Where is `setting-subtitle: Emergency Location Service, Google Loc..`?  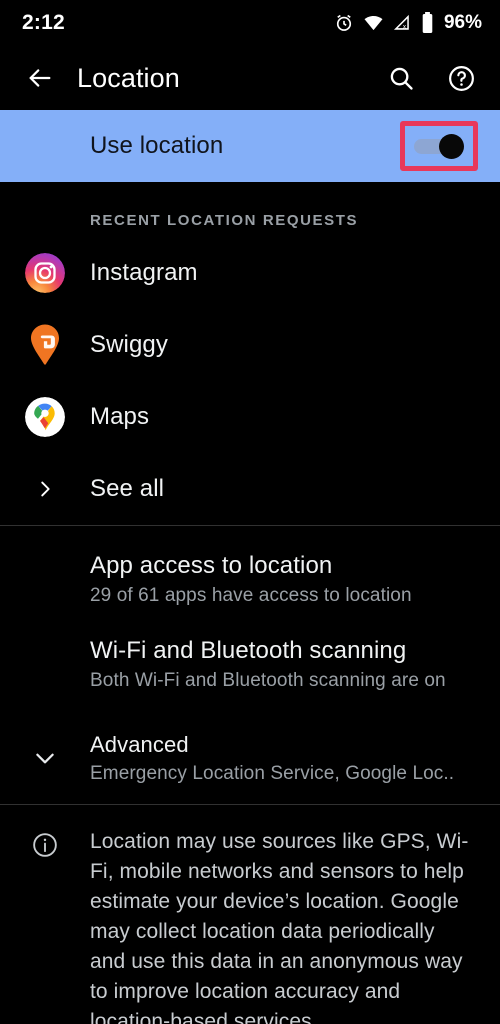 setting-subtitle: Emergency Location Service, Google Loc.. is located at coordinates (272, 773).